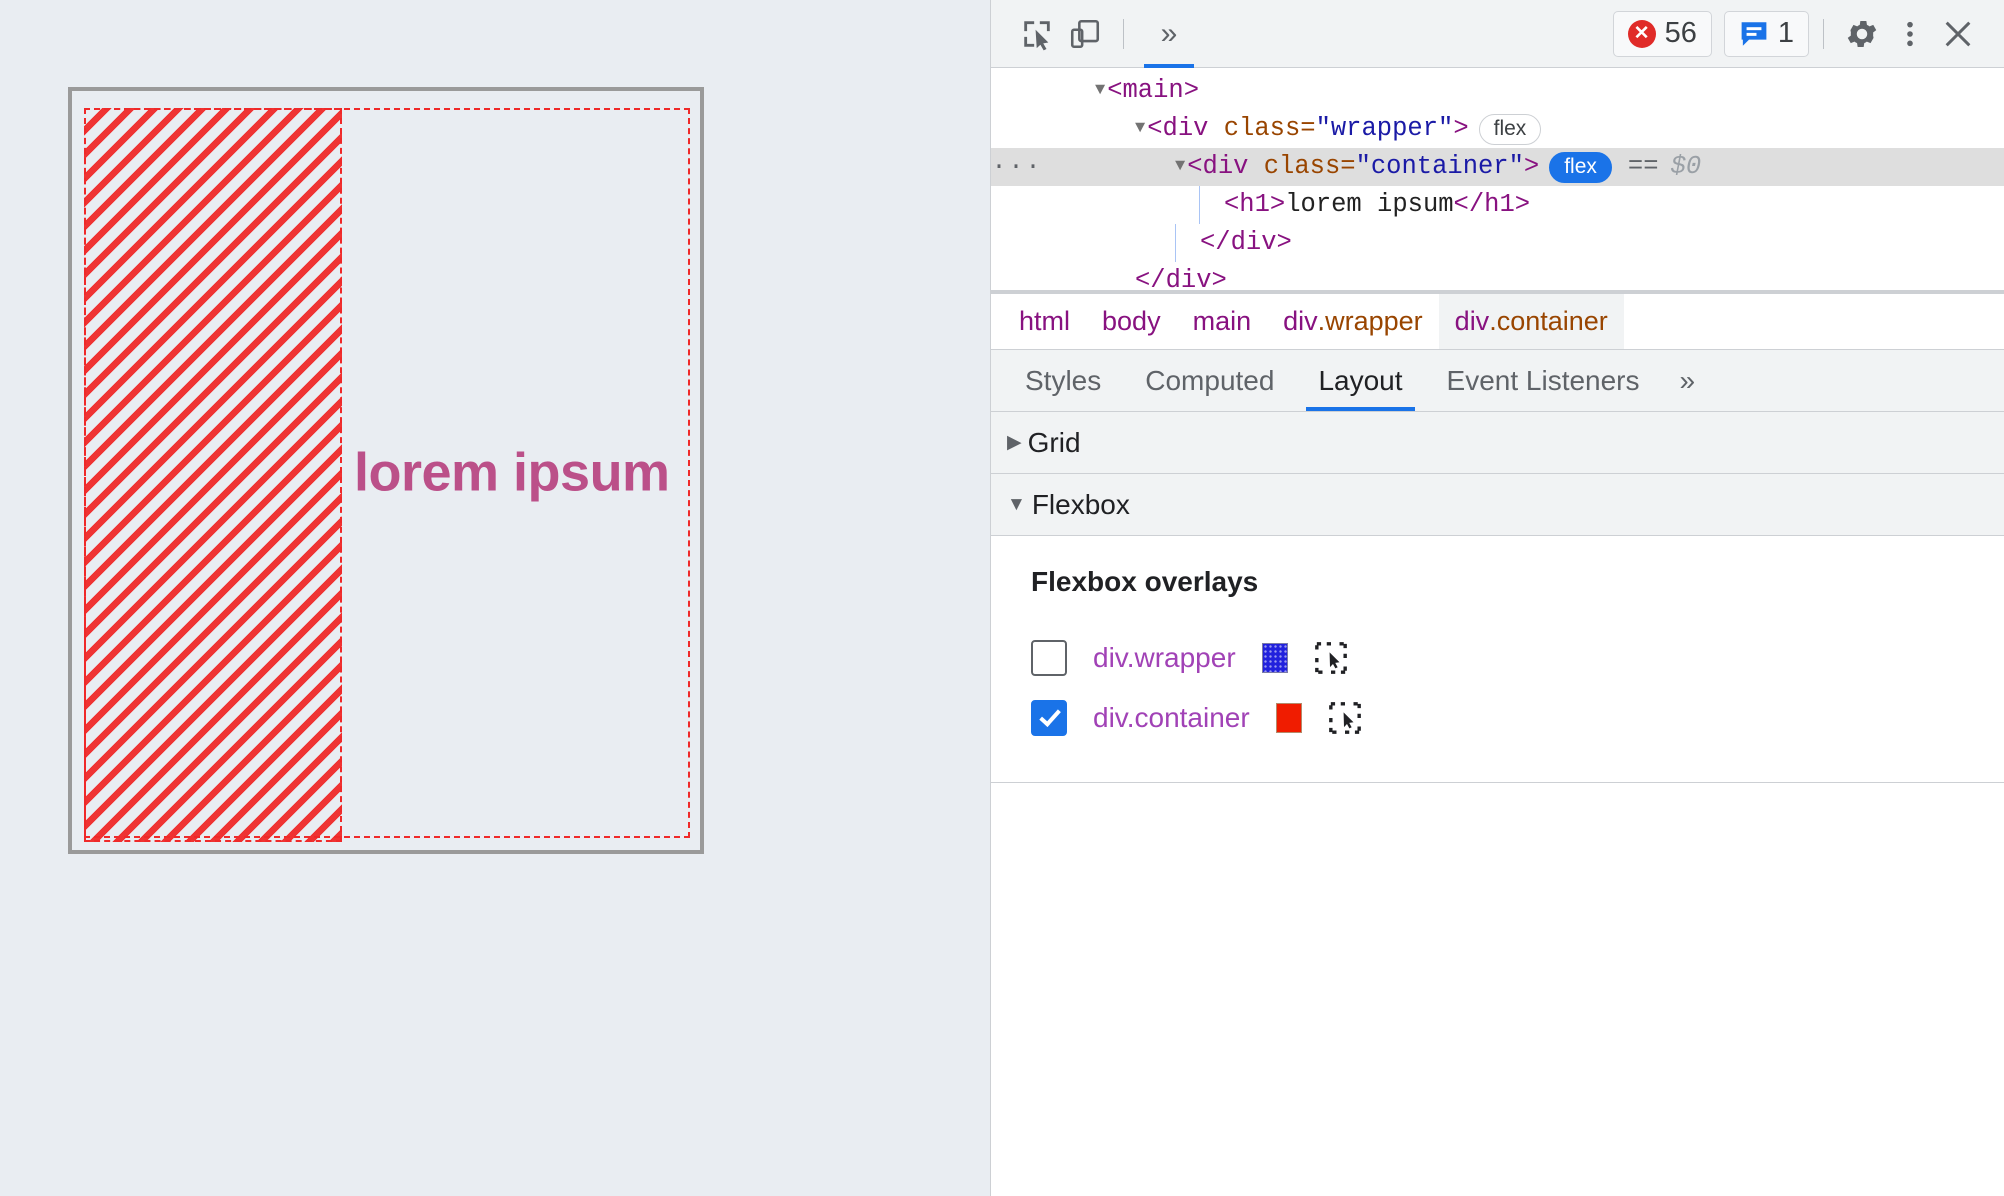  I want to click on check-icon, so click(1049, 715).